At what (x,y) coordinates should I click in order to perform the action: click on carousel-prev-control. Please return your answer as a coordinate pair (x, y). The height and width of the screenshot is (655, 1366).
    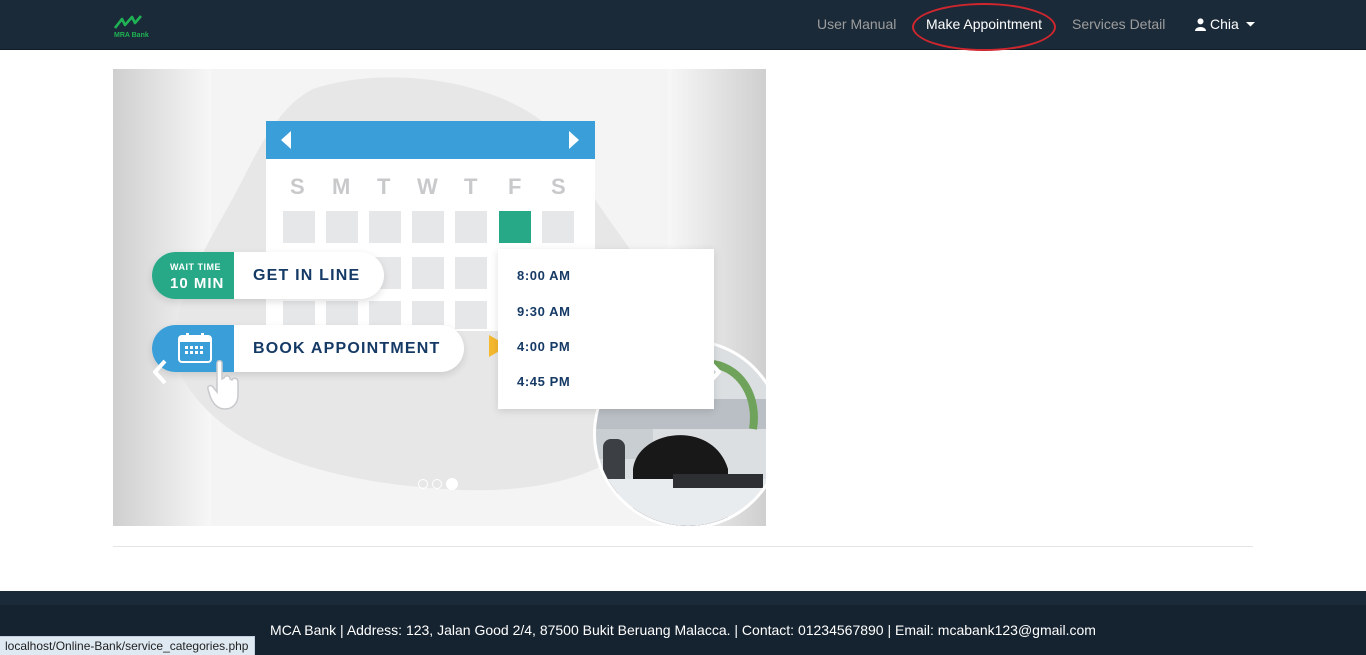
    Looking at the image, I should click on (159, 376).